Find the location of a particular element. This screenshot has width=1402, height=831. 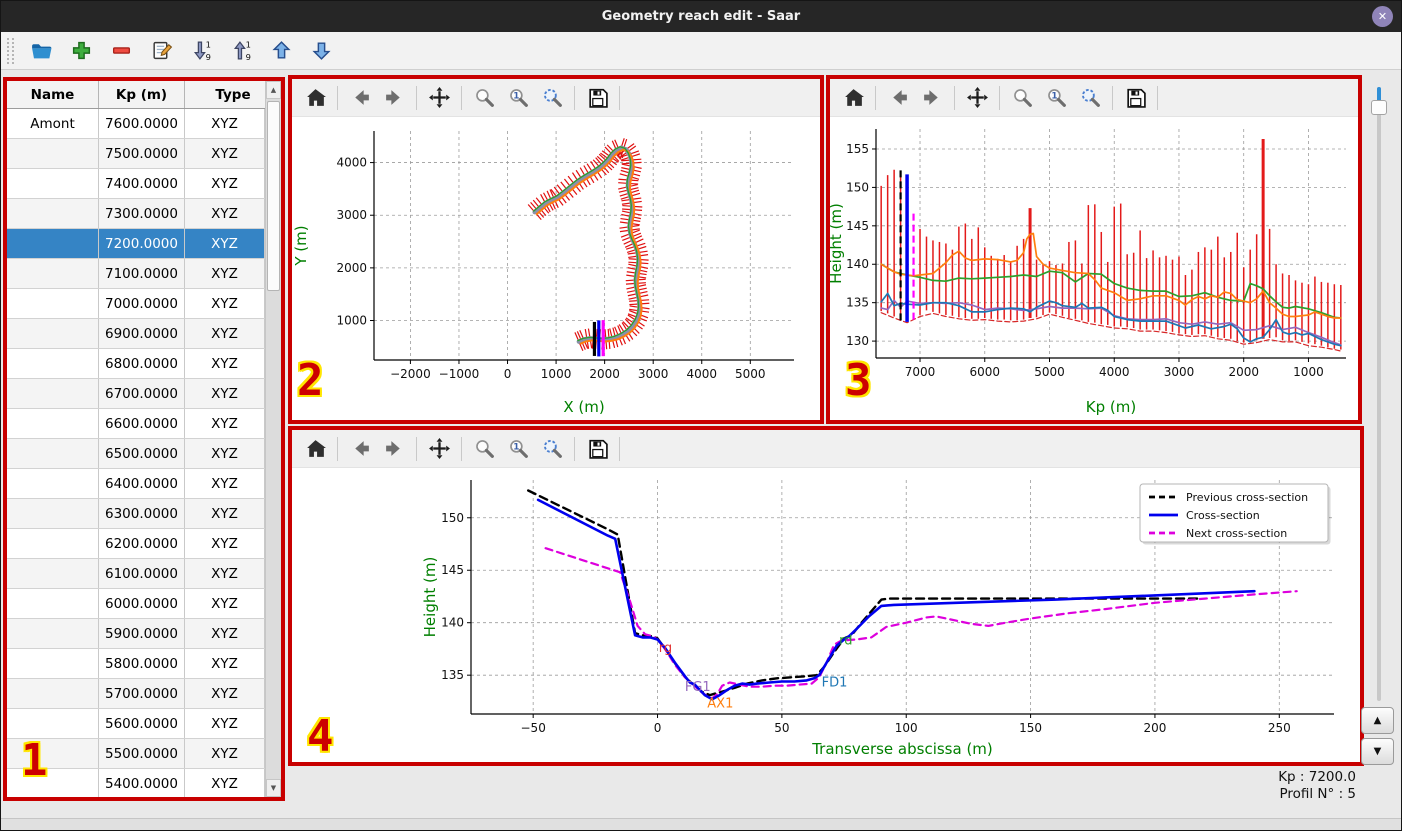

svg-text: 0 is located at coordinates (658, 728).